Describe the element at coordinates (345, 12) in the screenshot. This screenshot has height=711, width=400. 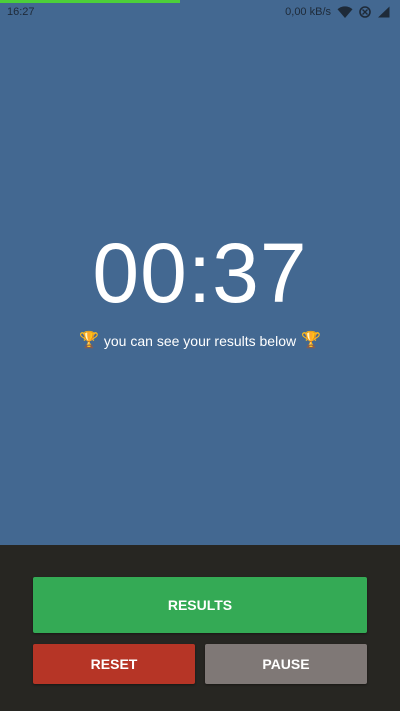
I see `wifi-icon` at that location.